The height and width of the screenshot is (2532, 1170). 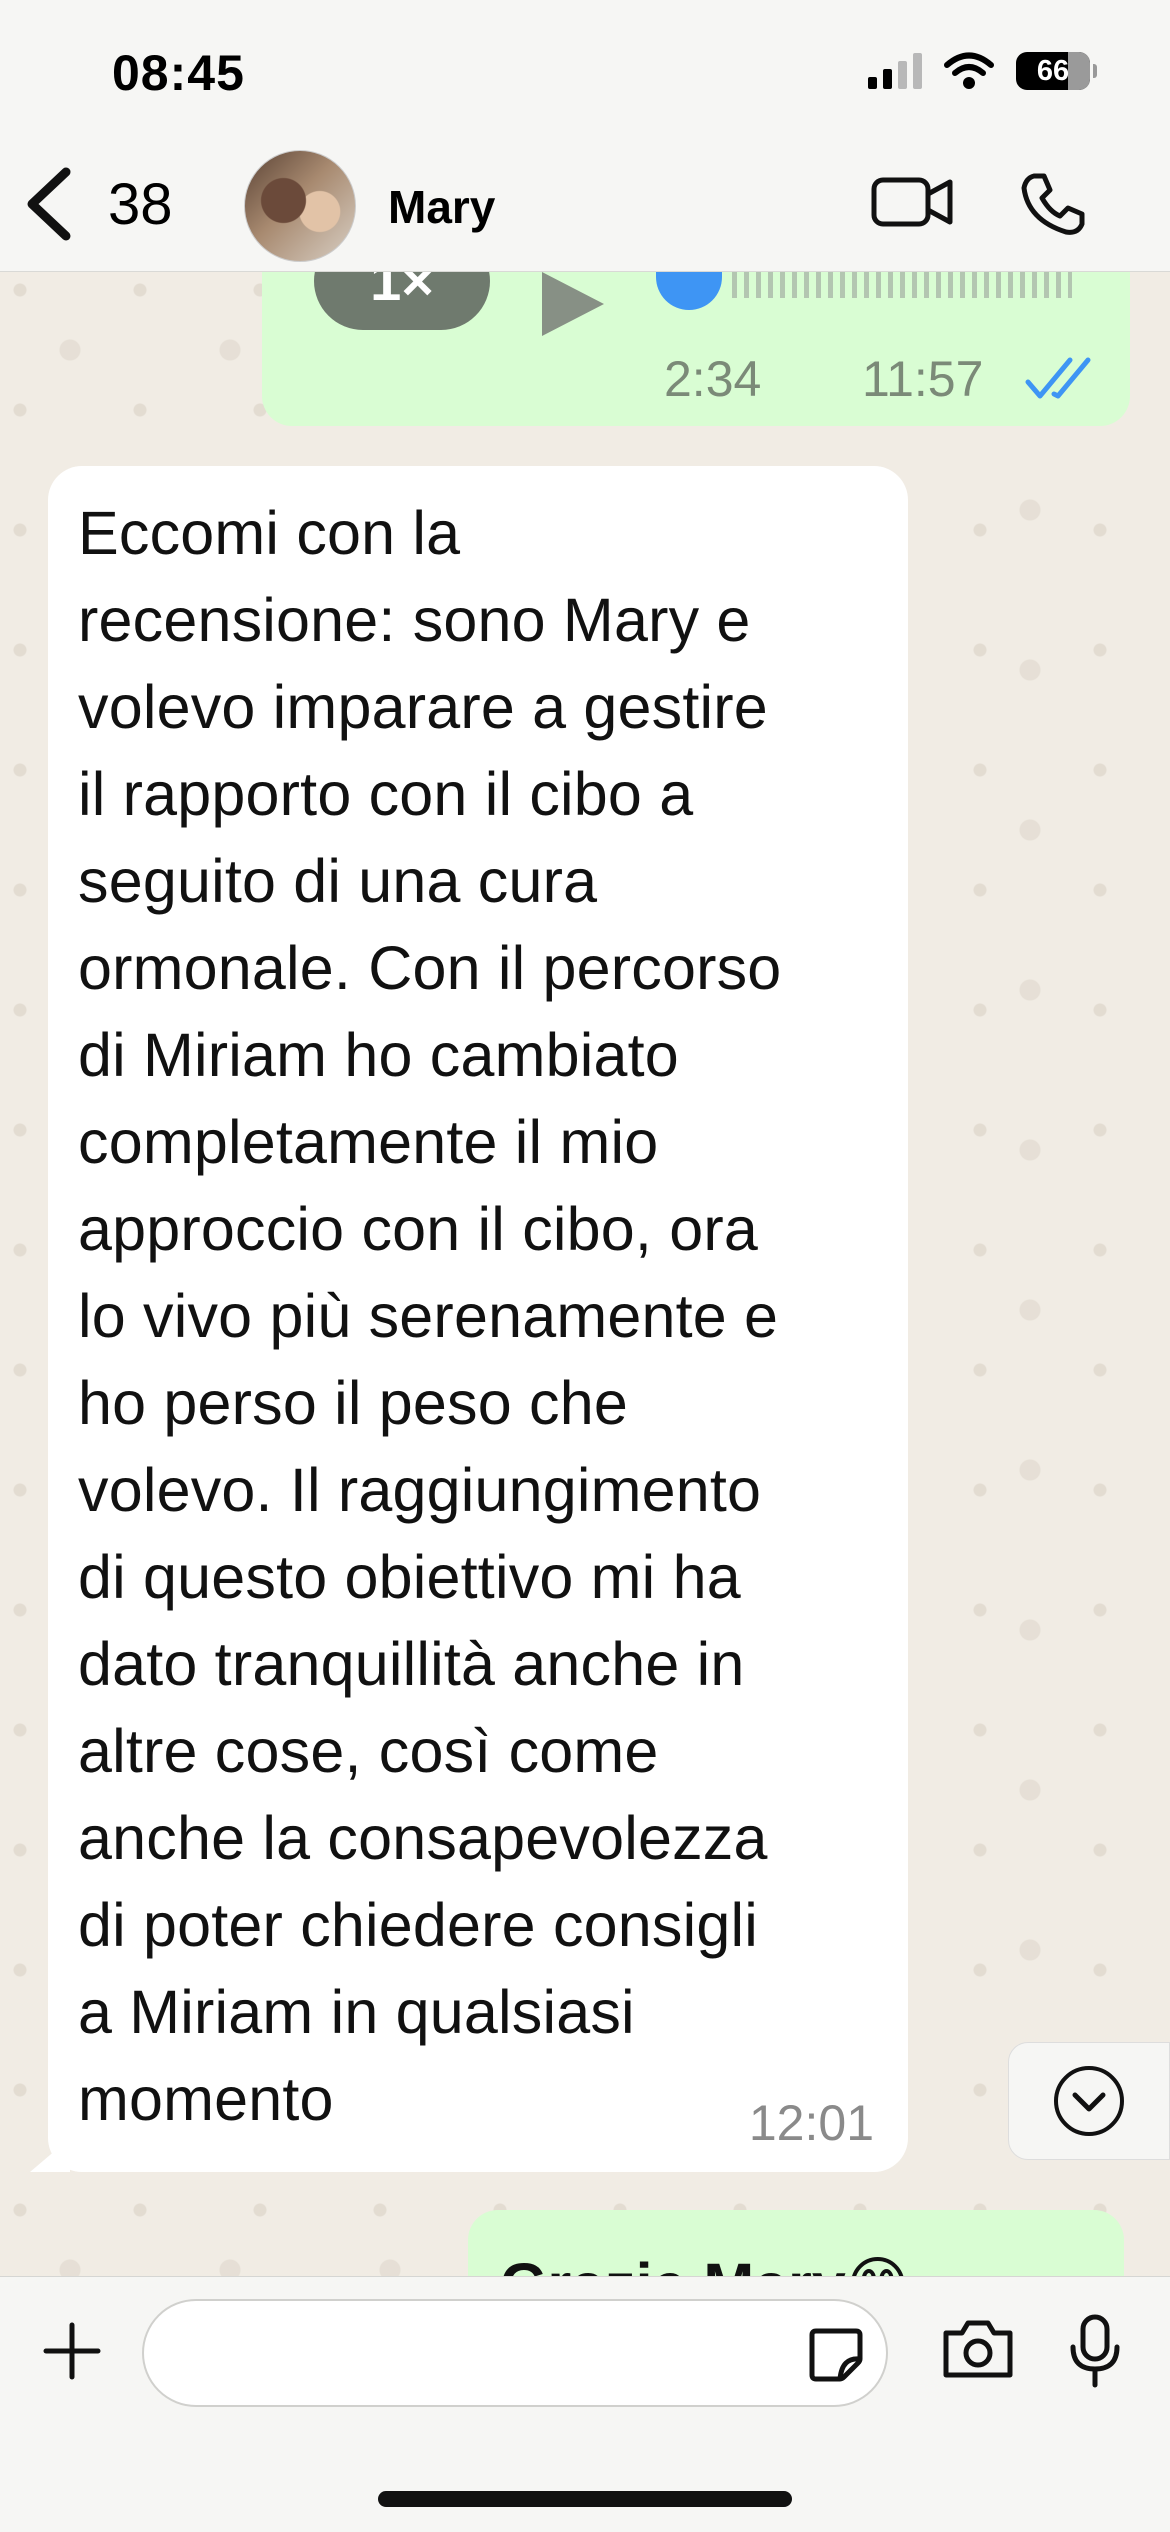 I want to click on phone-icon, so click(x=1053, y=205).